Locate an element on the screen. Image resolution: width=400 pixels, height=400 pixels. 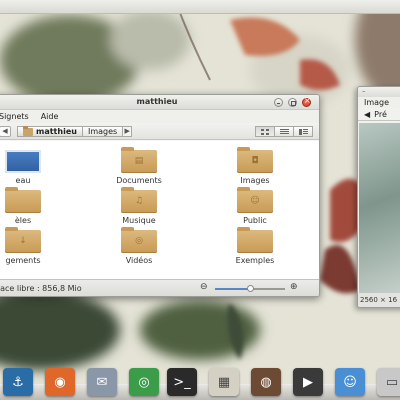
window-title: matthieu is located at coordinates (157, 101).